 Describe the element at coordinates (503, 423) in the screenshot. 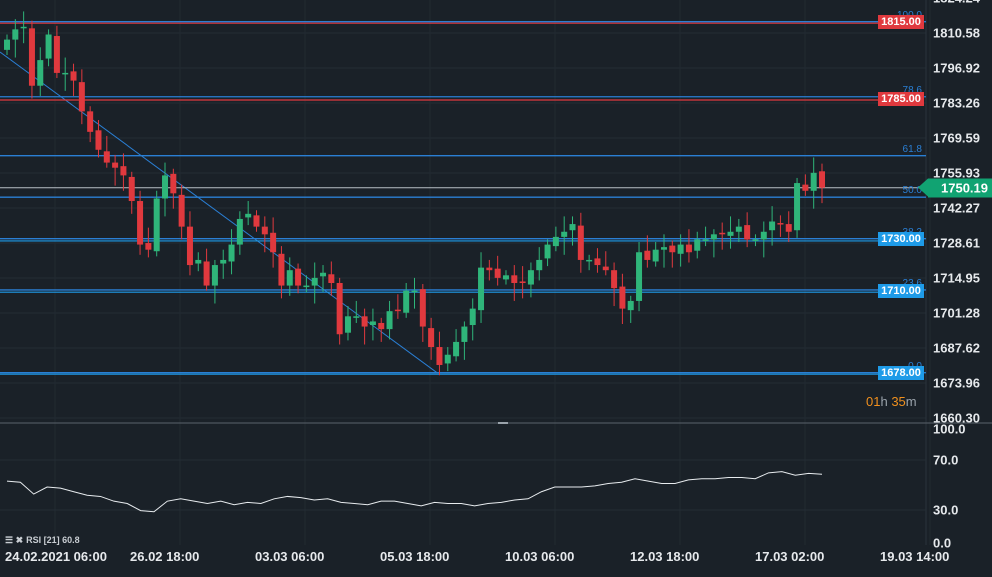

I see `pane-resize-handle` at that location.